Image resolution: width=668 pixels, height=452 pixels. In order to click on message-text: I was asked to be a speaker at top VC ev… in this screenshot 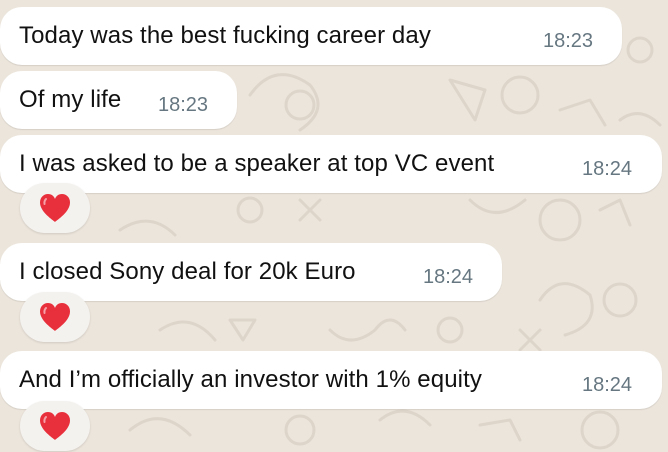, I will do `click(257, 163)`.